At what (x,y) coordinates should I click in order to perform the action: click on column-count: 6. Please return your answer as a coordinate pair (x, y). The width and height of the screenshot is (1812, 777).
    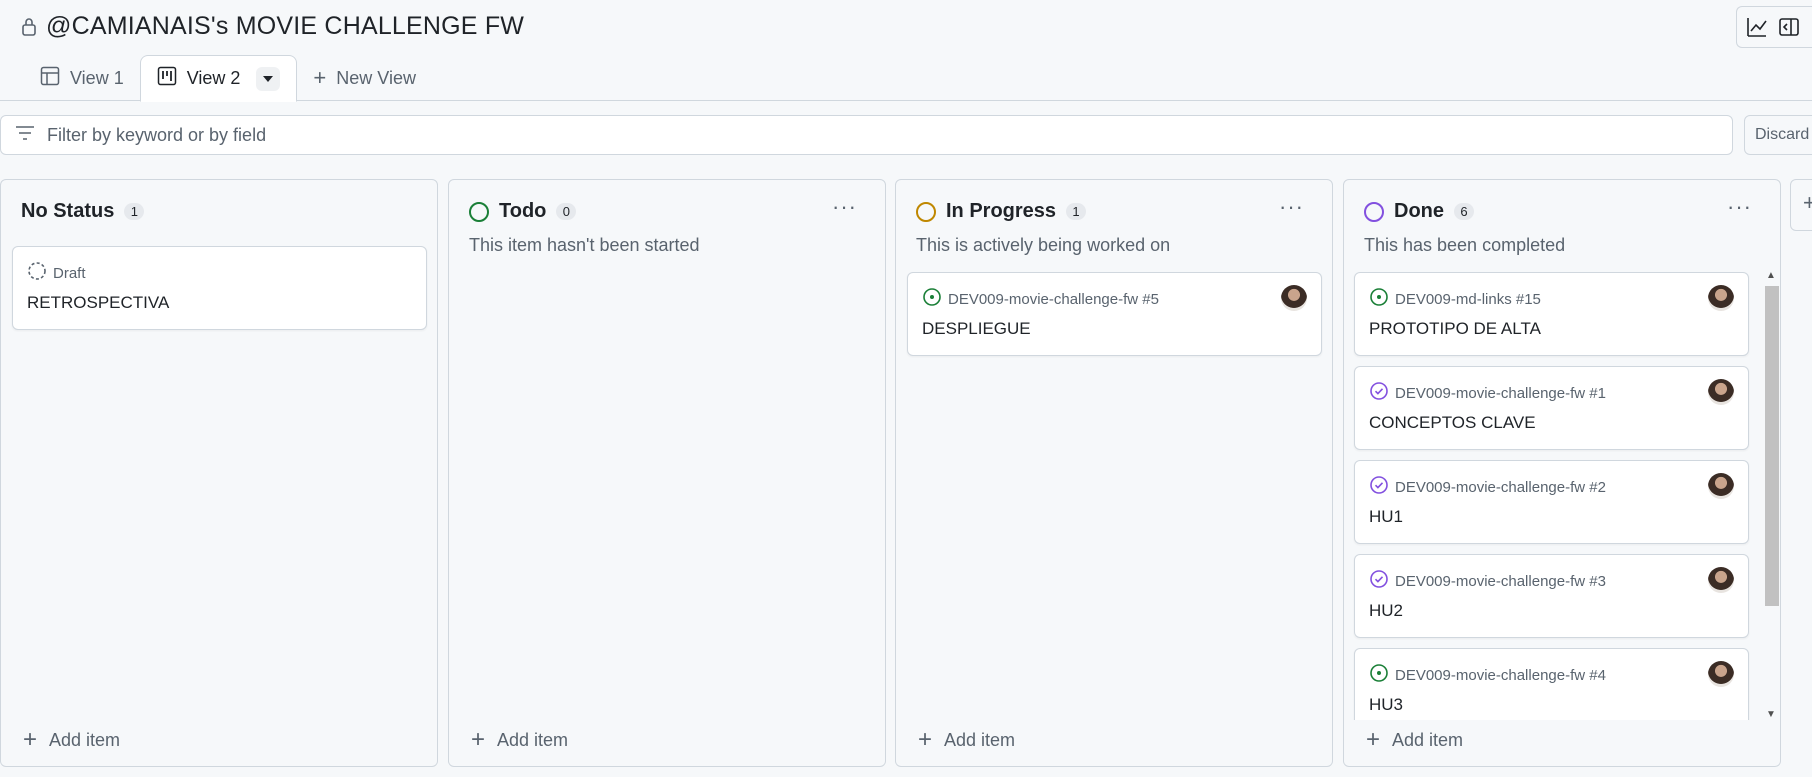
    Looking at the image, I should click on (1464, 211).